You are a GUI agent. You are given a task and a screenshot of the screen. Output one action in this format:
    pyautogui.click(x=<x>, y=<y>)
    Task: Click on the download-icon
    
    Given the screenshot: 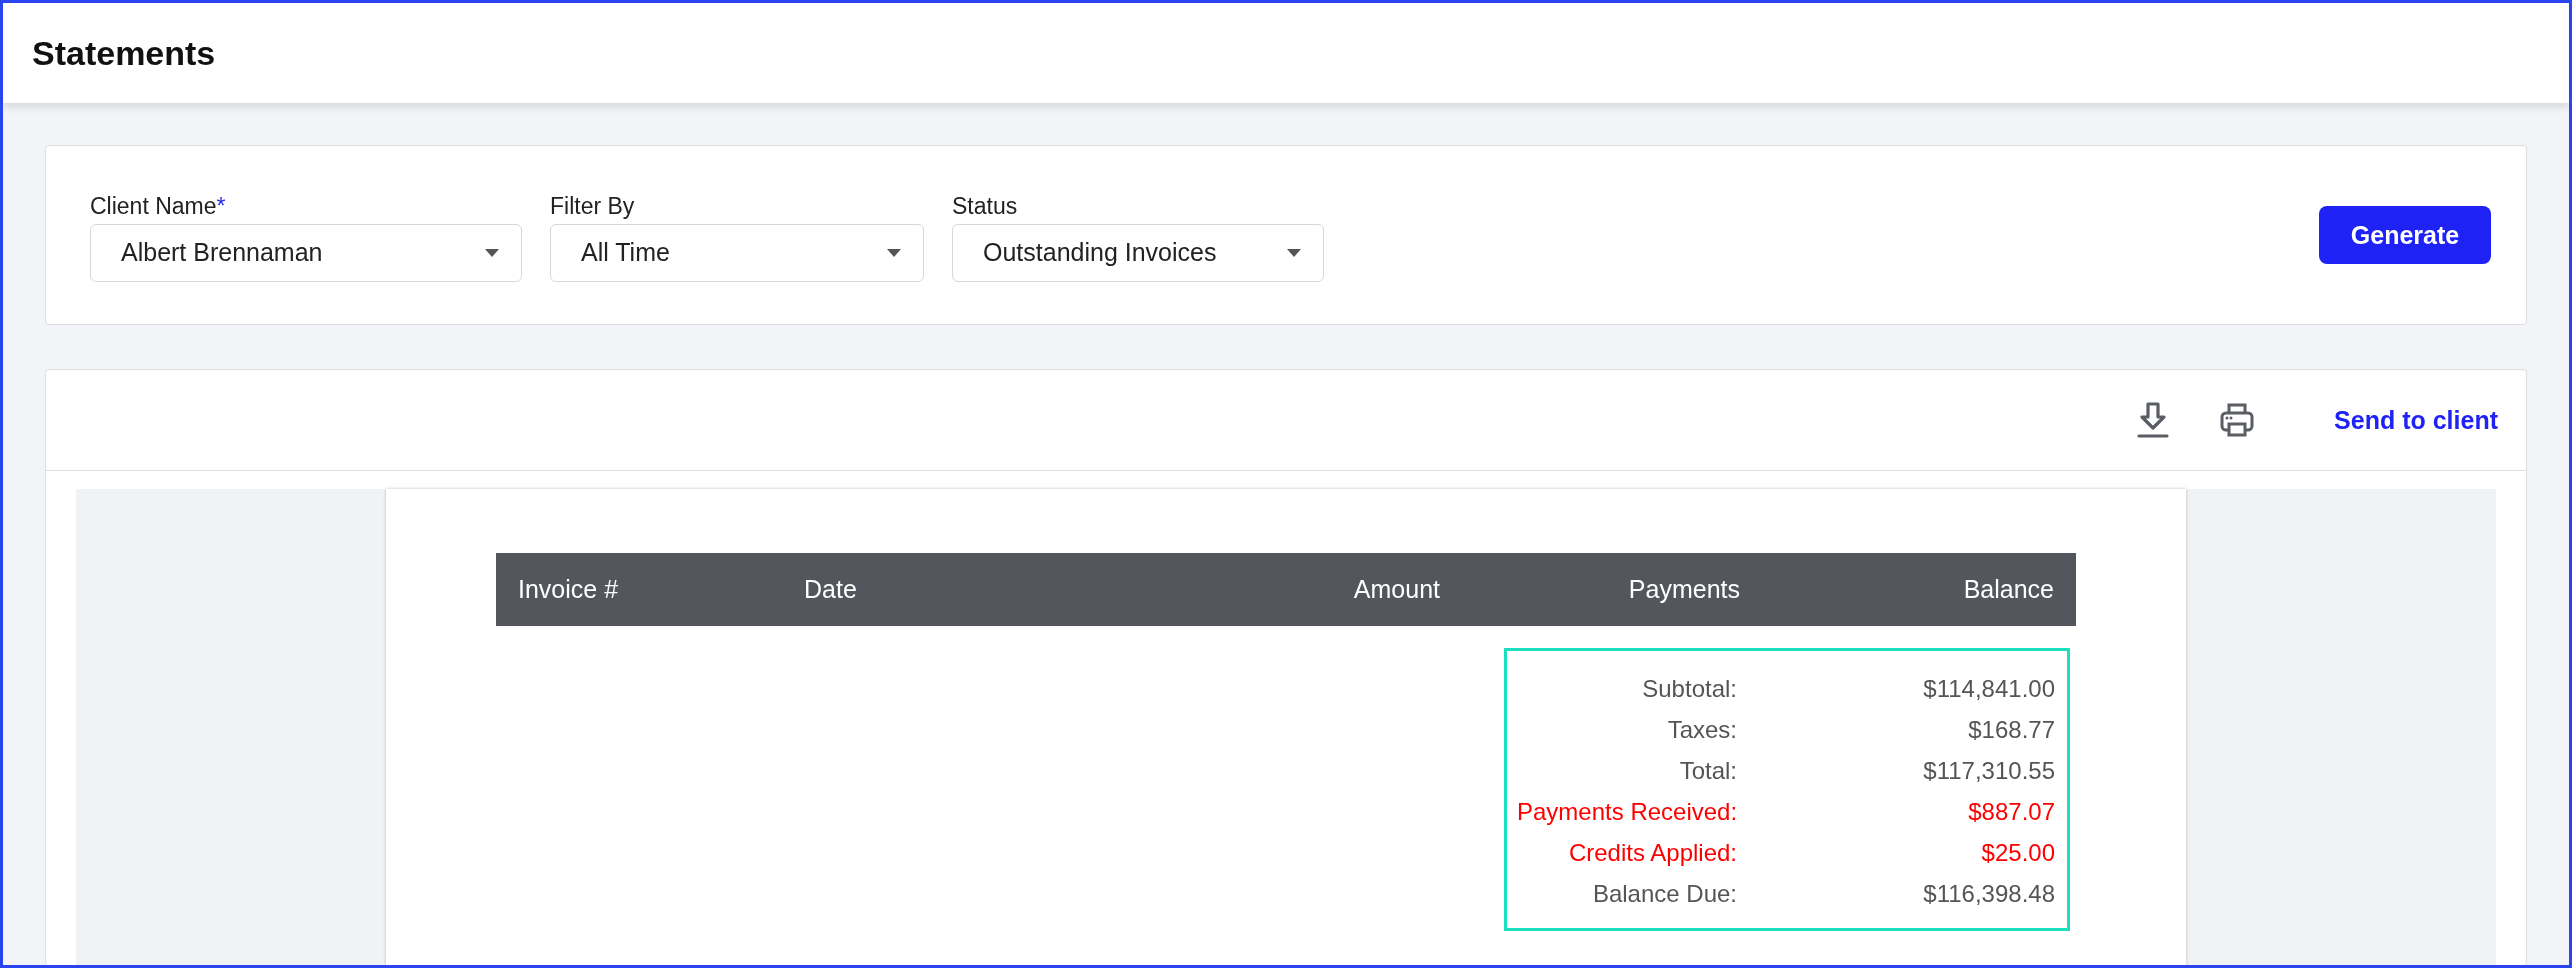 What is the action you would take?
    pyautogui.click(x=2153, y=420)
    